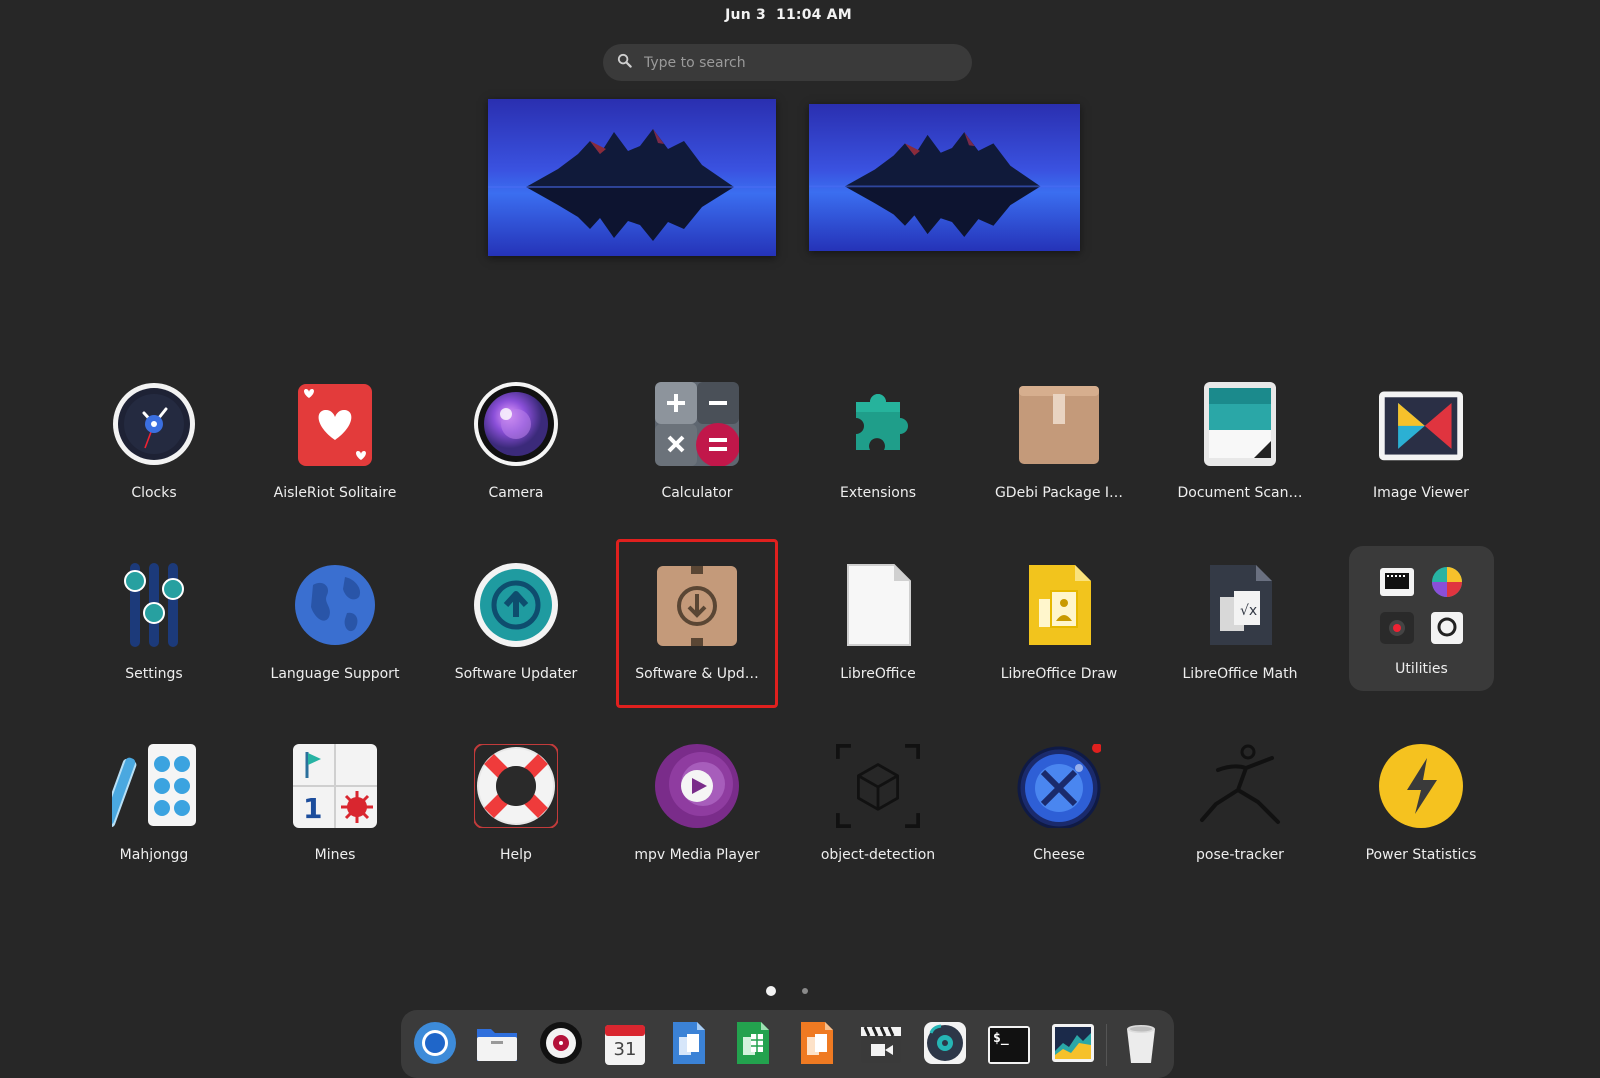 This screenshot has width=1600, height=1078. I want to click on dock-calendar: 31, so click(625, 1045).